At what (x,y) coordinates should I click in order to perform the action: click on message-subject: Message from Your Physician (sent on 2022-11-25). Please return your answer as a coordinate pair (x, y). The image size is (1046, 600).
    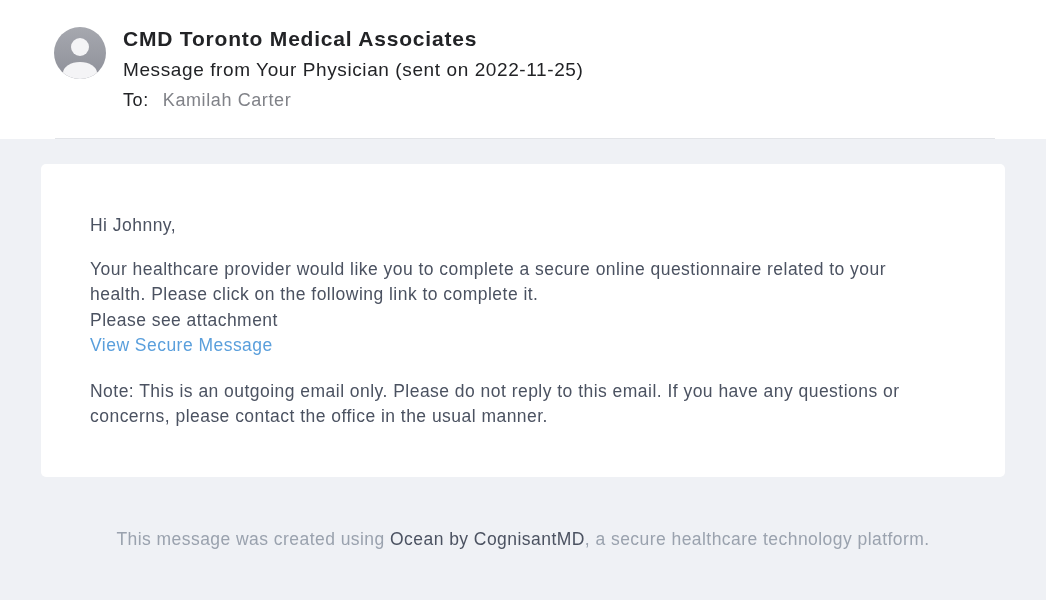
    Looking at the image, I should click on (353, 70).